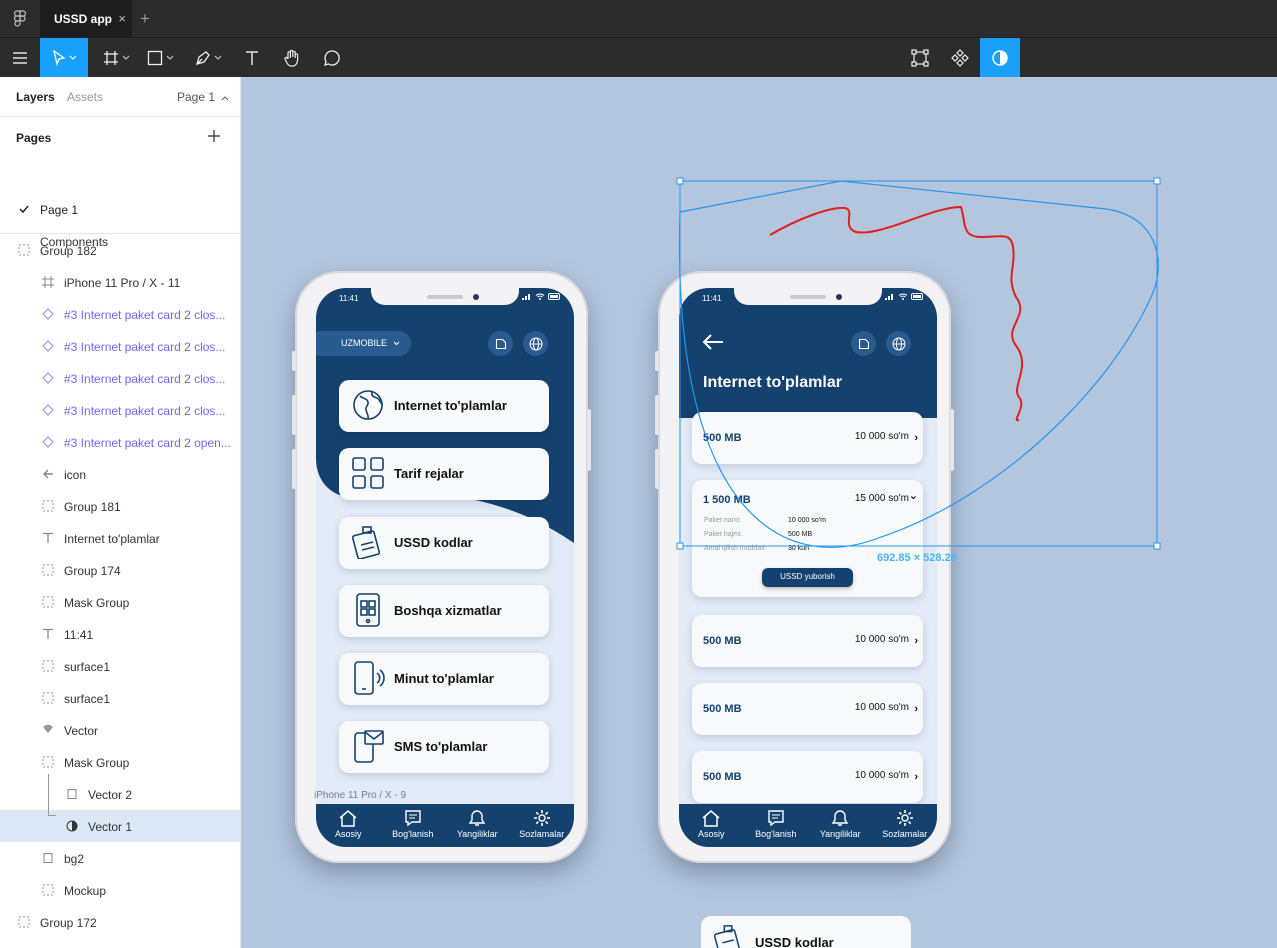 The image size is (1277, 948). I want to click on layer-row: Vector 2, so click(120, 794).